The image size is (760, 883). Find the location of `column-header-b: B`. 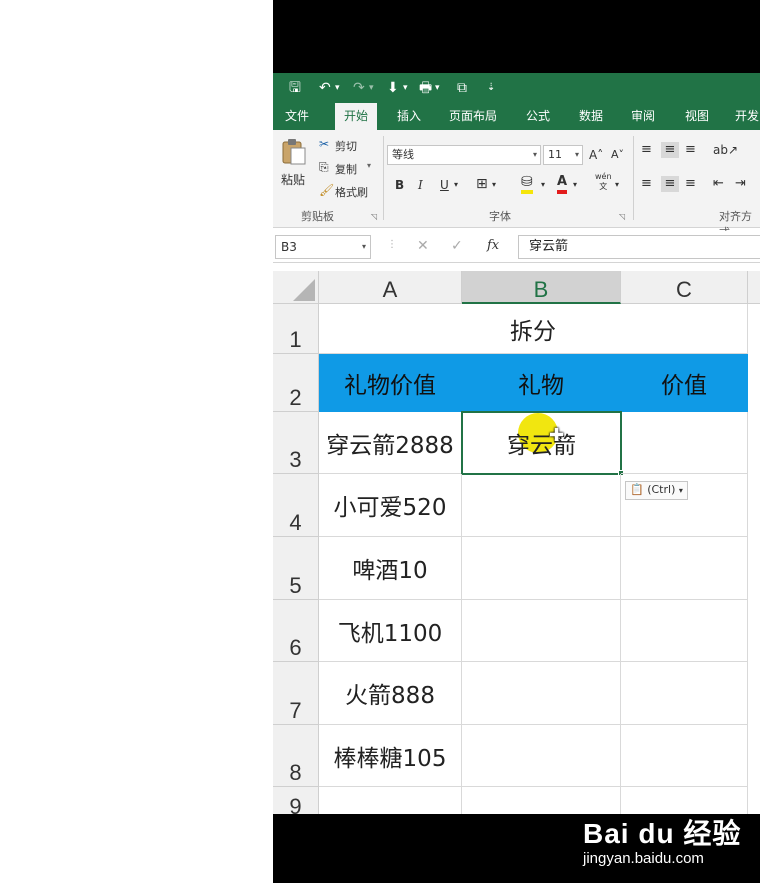

column-header-b: B is located at coordinates (541, 287).